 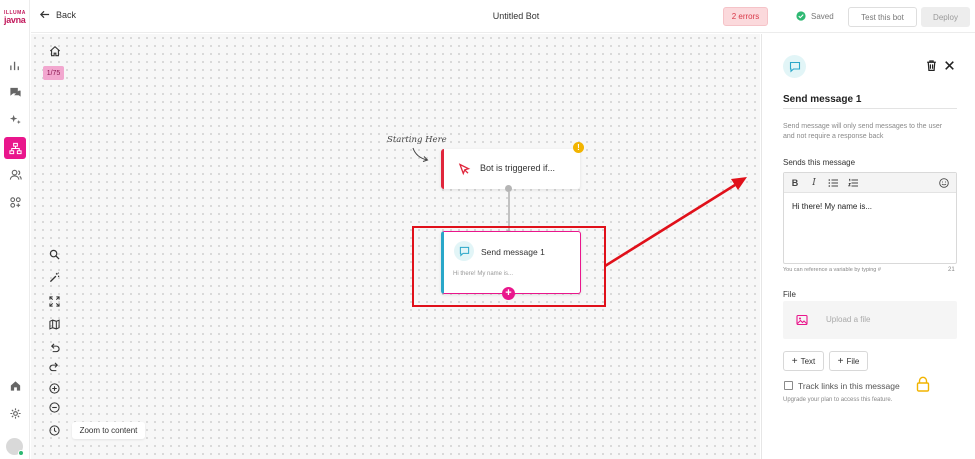 What do you see at coordinates (870, 183) in the screenshot?
I see `editor-toolbar: B I` at bounding box center [870, 183].